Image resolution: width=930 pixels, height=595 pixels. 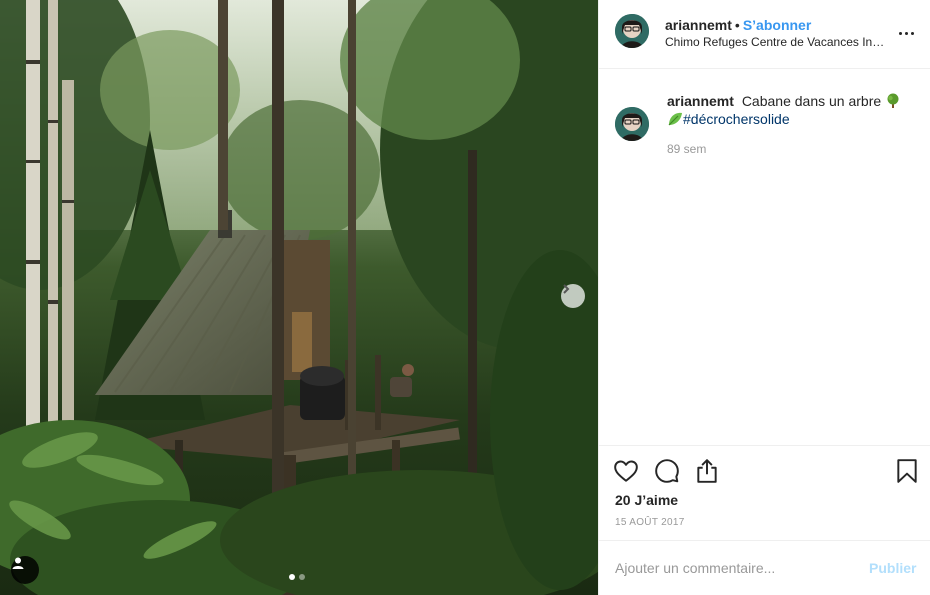 I want to click on caption-relative-time: 89 sem, so click(x=687, y=149).